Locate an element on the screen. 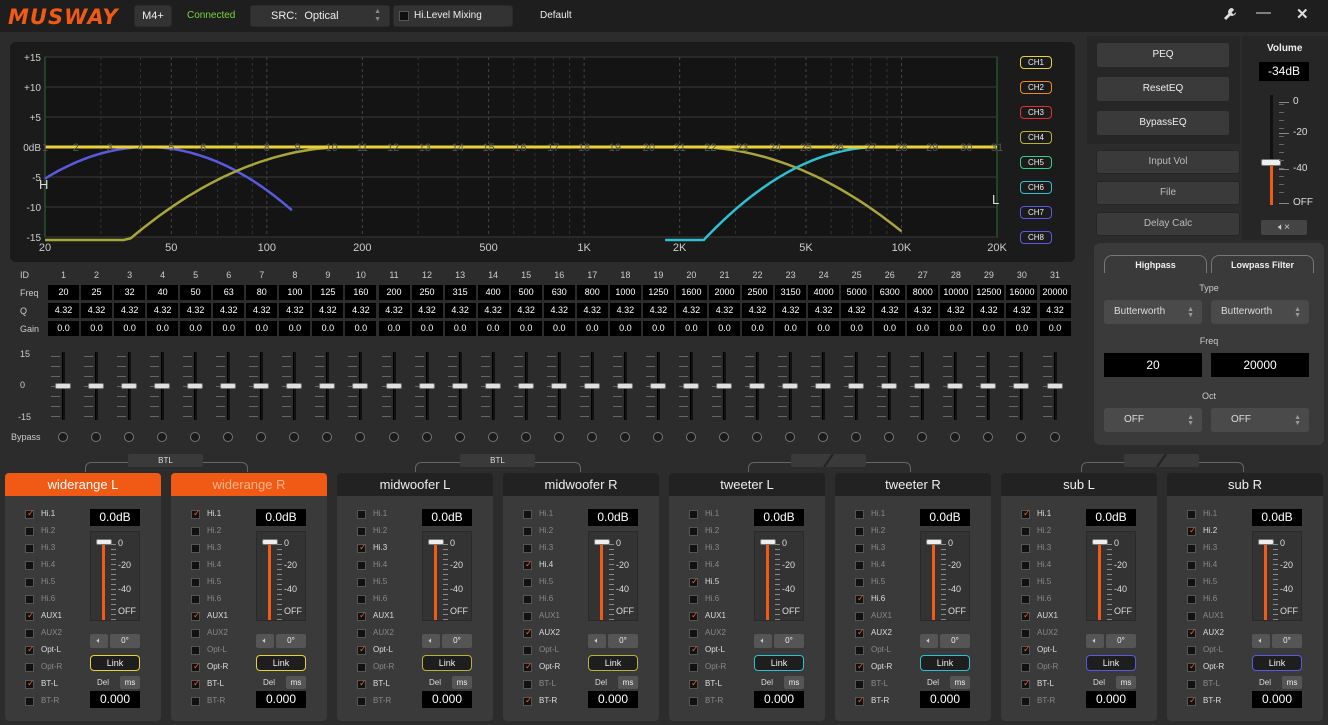  minimize-icon: — is located at coordinates (1263, 12).